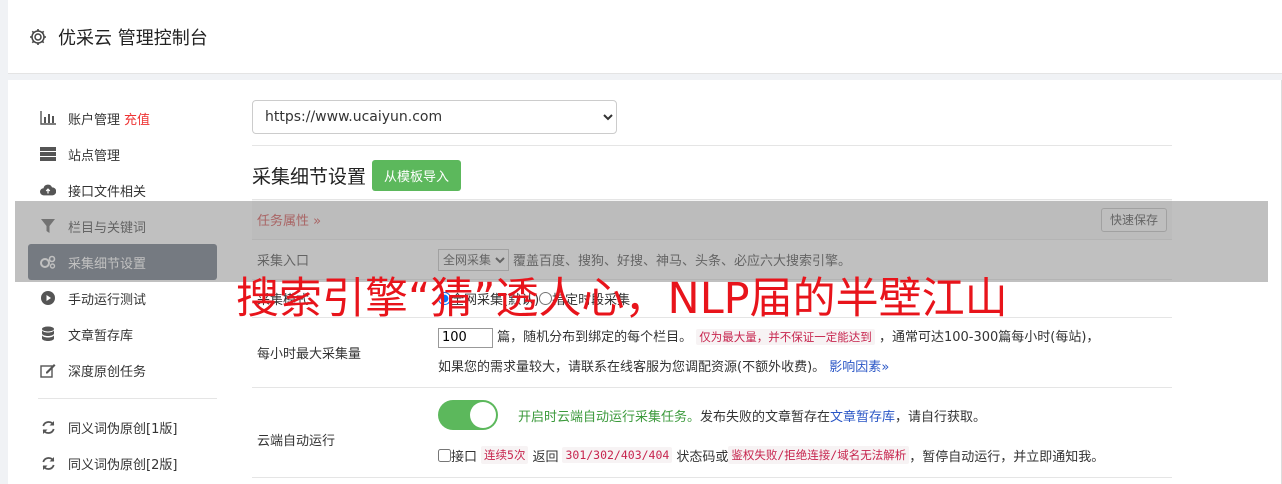 This screenshot has height=484, width=1282. I want to click on sidebar-item-label: 站点管理, so click(94, 156).